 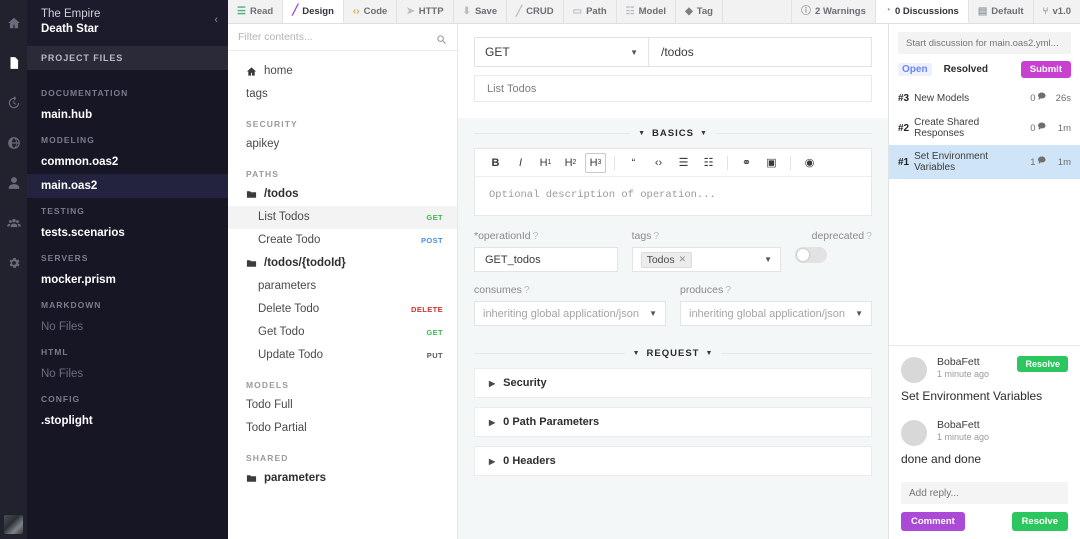 What do you see at coordinates (70, 29) in the screenshot?
I see `project-name: Death Star` at bounding box center [70, 29].